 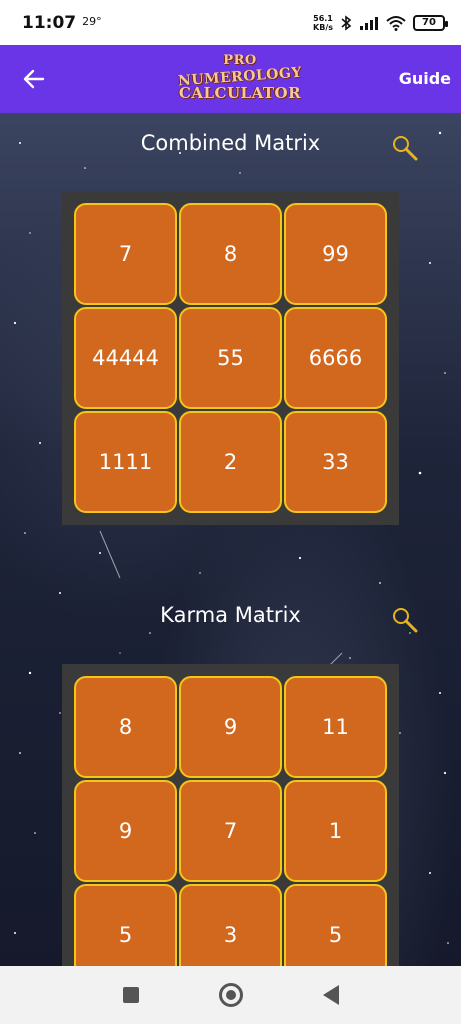 What do you see at coordinates (125, 254) in the screenshot?
I see `combined-cell: 7` at bounding box center [125, 254].